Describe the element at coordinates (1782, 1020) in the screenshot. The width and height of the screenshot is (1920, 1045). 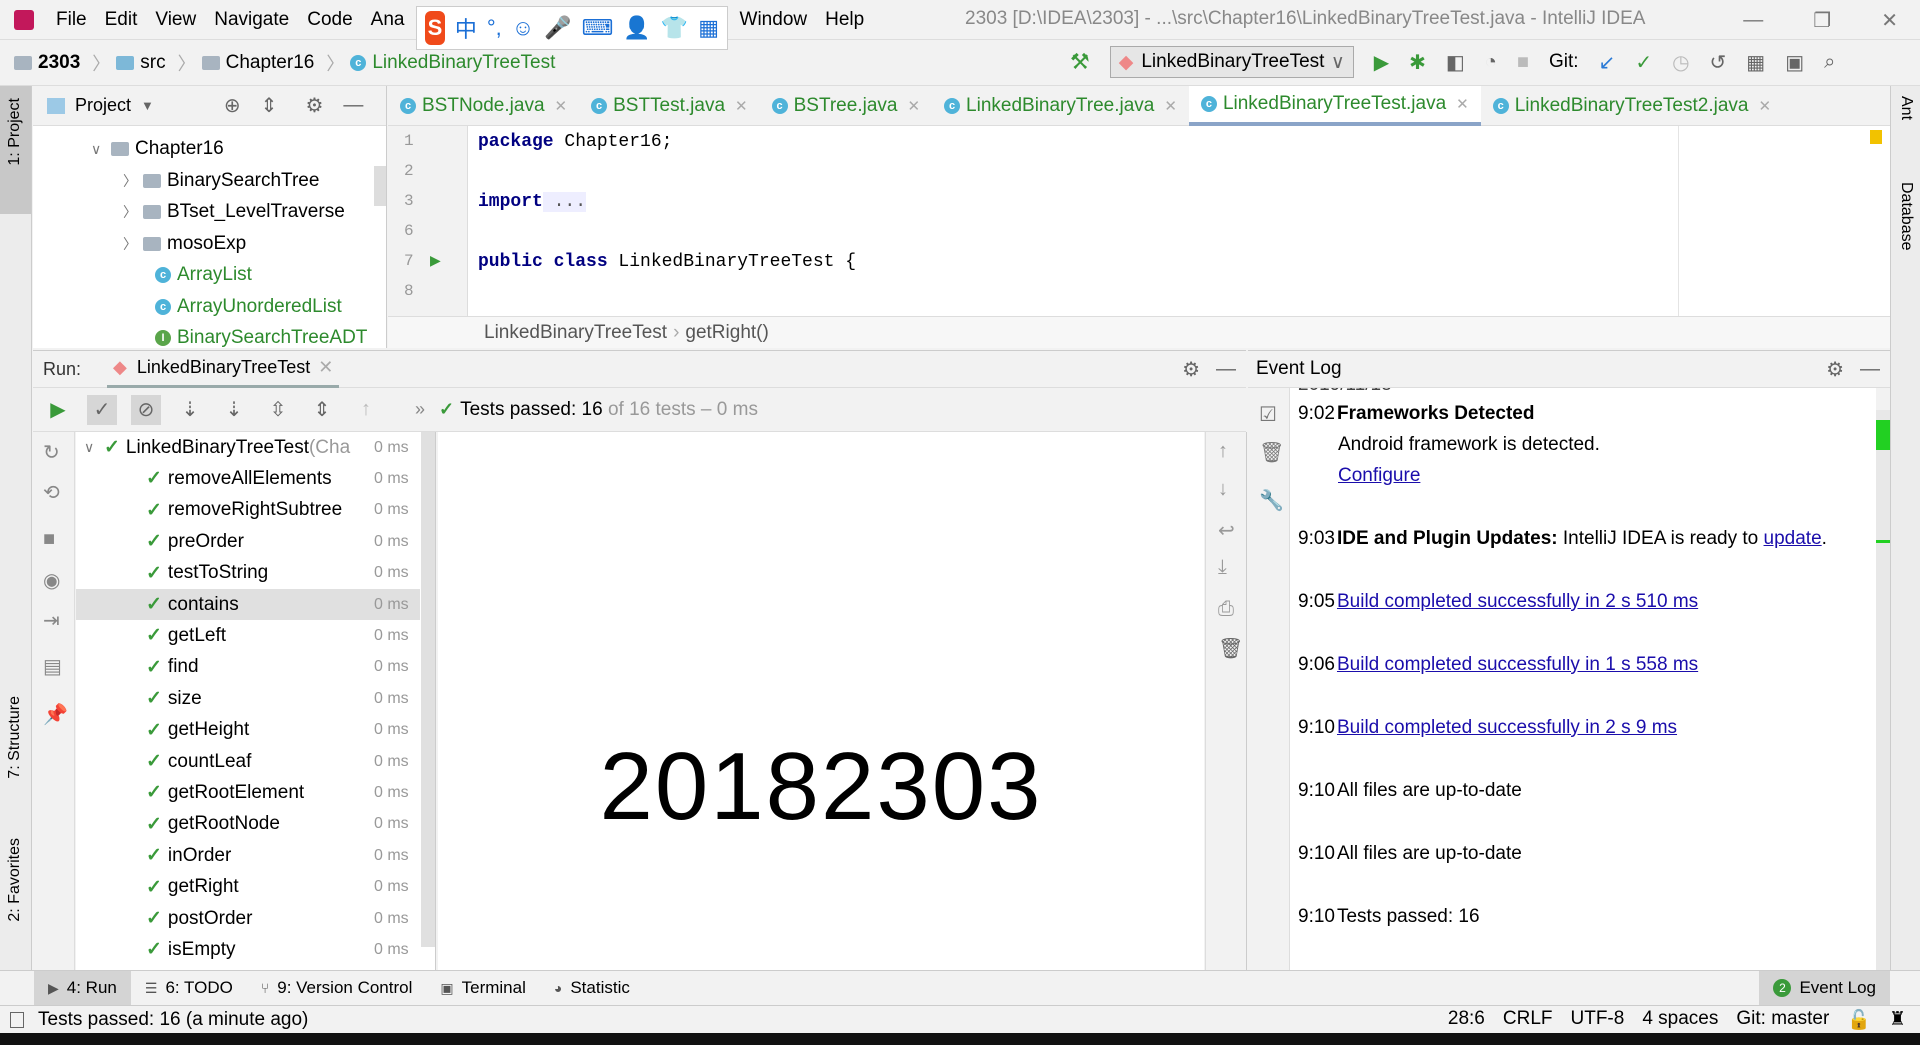
I see `git-branch: Git: master` at that location.